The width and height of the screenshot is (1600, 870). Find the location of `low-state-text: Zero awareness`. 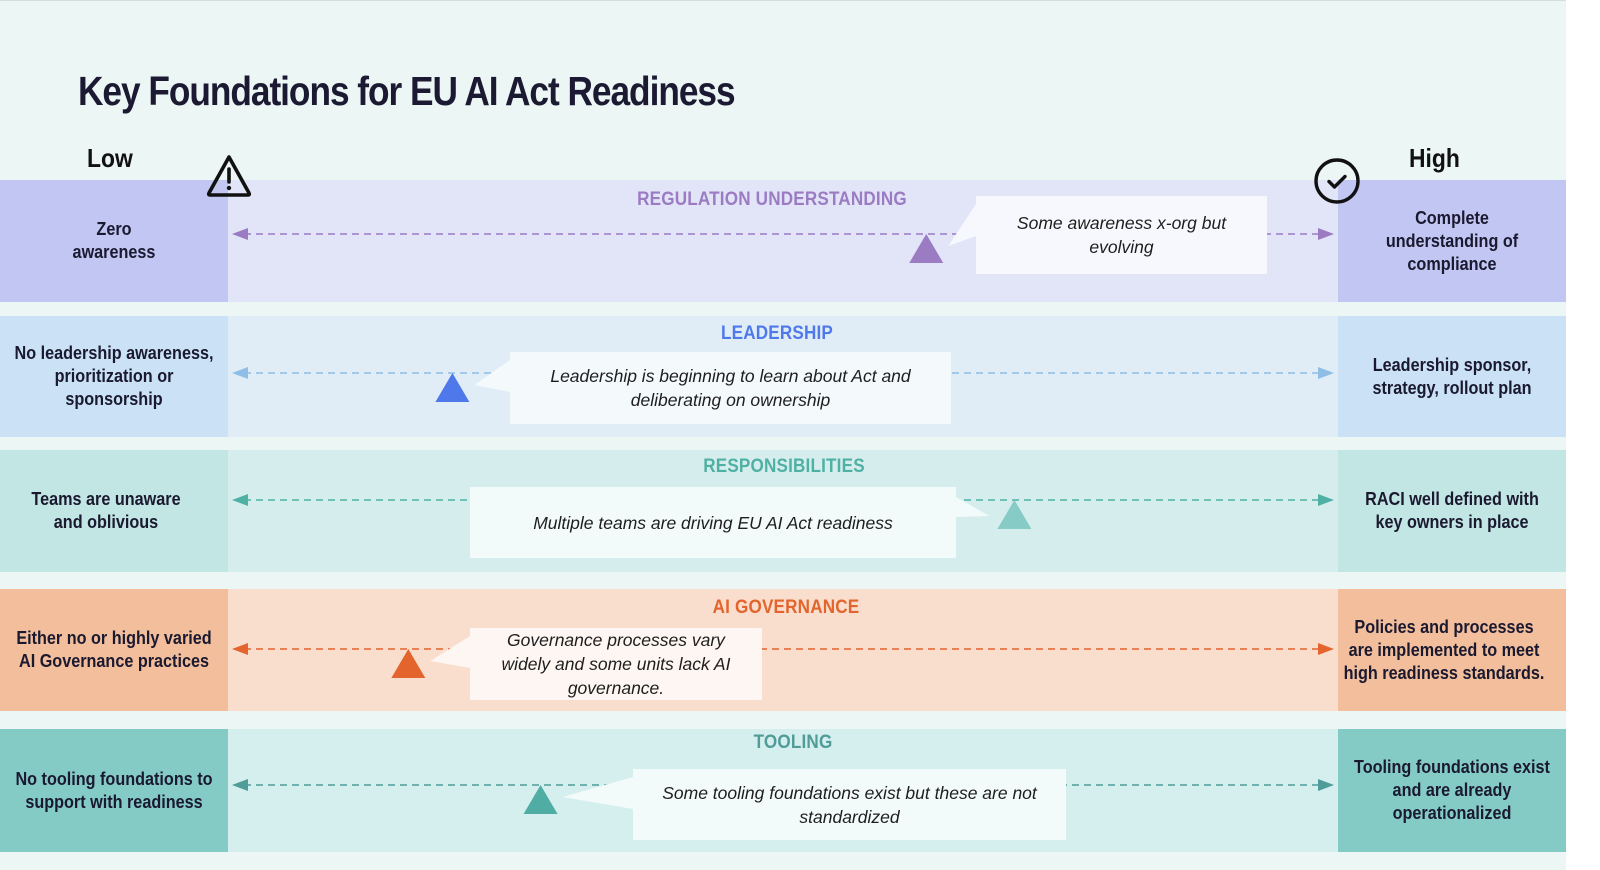

low-state-text: Zero awareness is located at coordinates (114, 240).